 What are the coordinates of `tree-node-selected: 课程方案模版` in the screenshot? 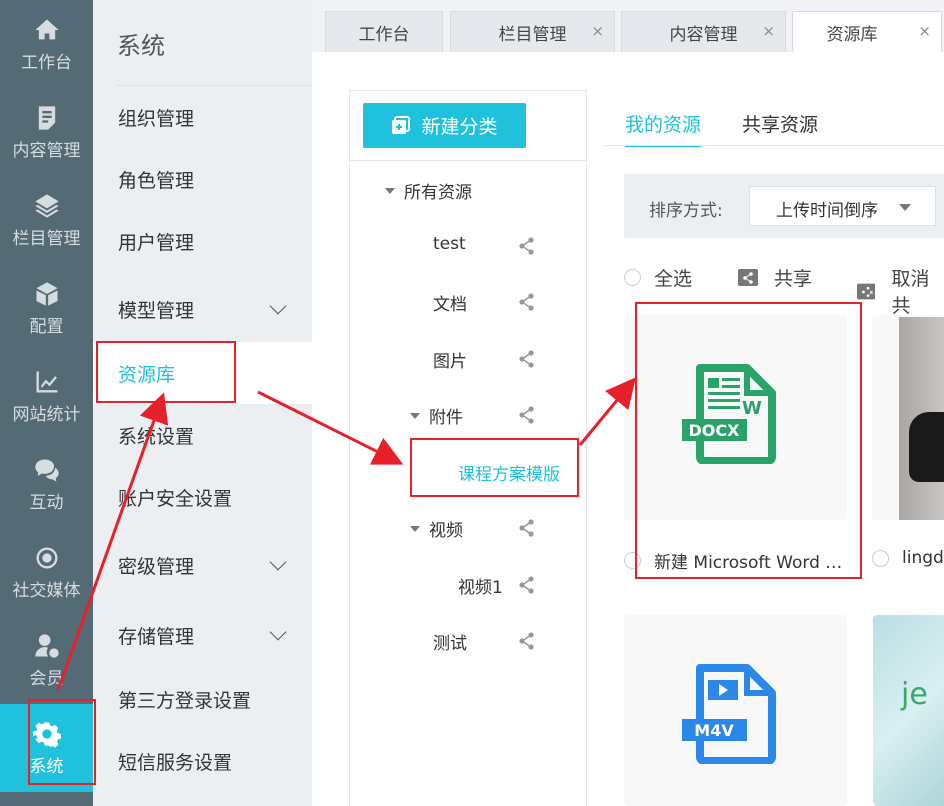 It's located at (509, 472).